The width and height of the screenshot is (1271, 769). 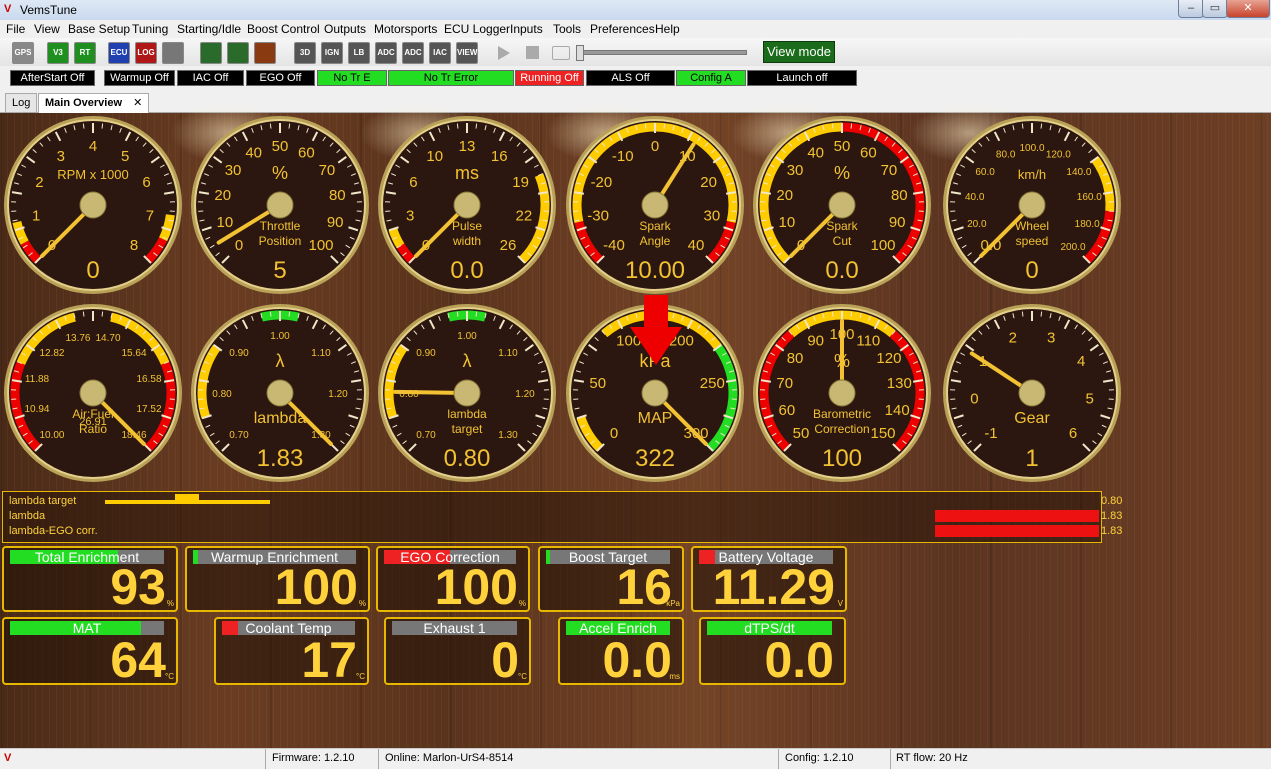 What do you see at coordinates (799, 52) in the screenshot?
I see `view-mode-button: View mode` at bounding box center [799, 52].